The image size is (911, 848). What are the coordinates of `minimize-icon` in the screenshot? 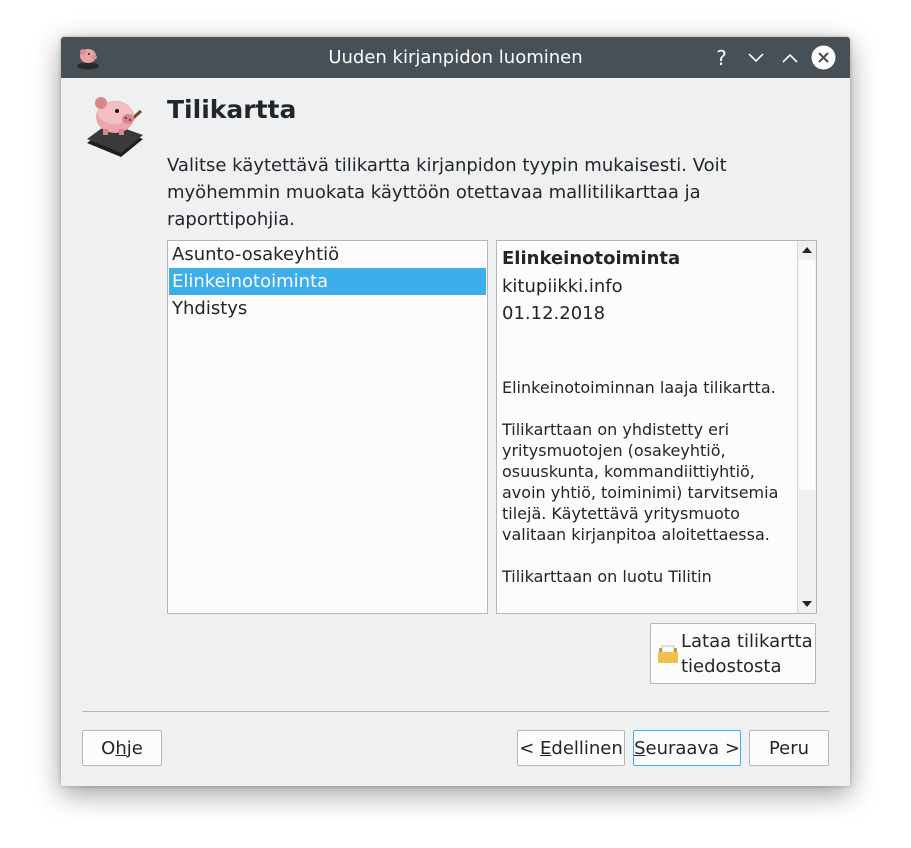 It's located at (755, 57).